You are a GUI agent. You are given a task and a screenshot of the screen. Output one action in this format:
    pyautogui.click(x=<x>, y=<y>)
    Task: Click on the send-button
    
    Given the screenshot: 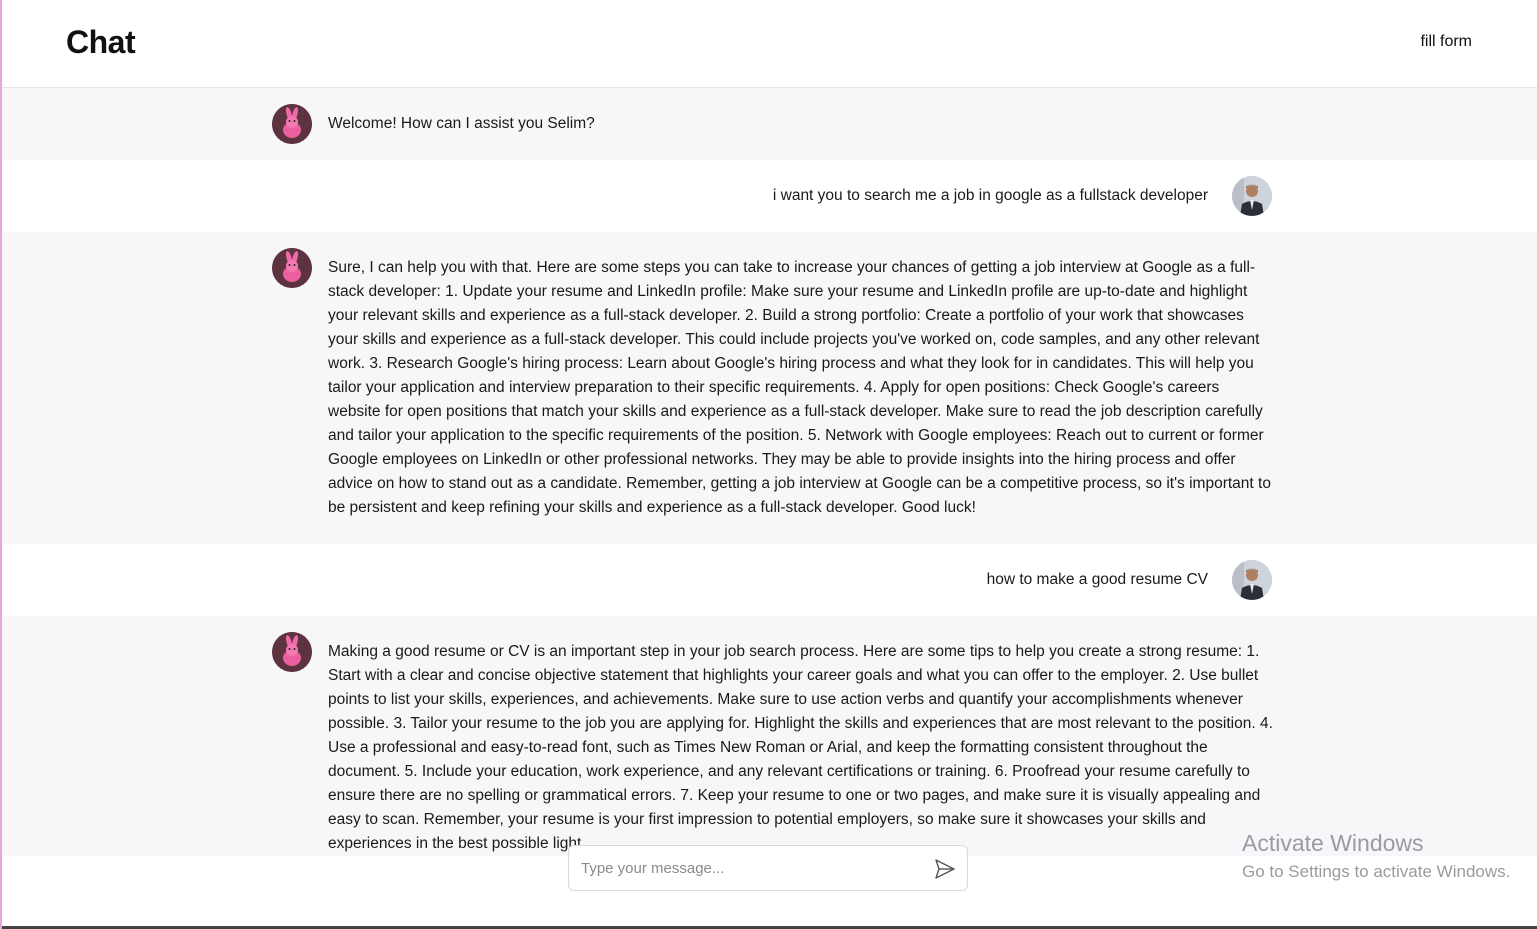 What is the action you would take?
    pyautogui.click(x=945, y=869)
    